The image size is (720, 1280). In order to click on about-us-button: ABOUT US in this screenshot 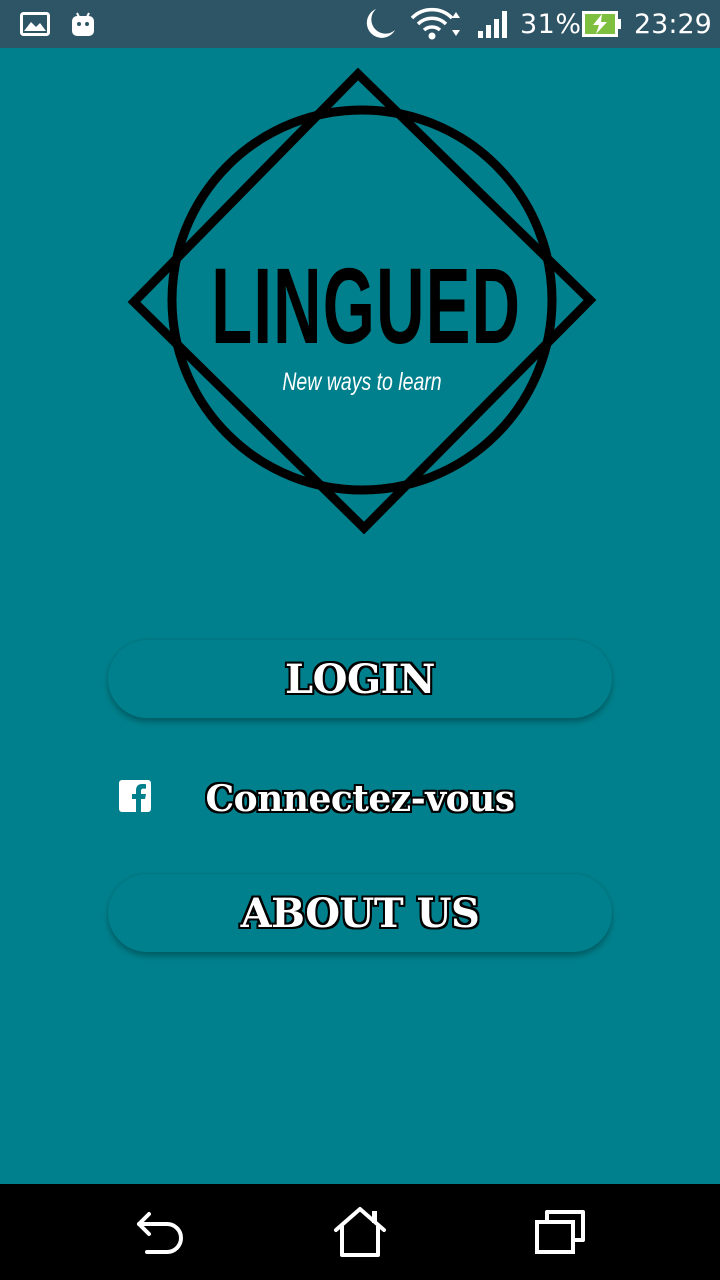, I will do `click(360, 913)`.